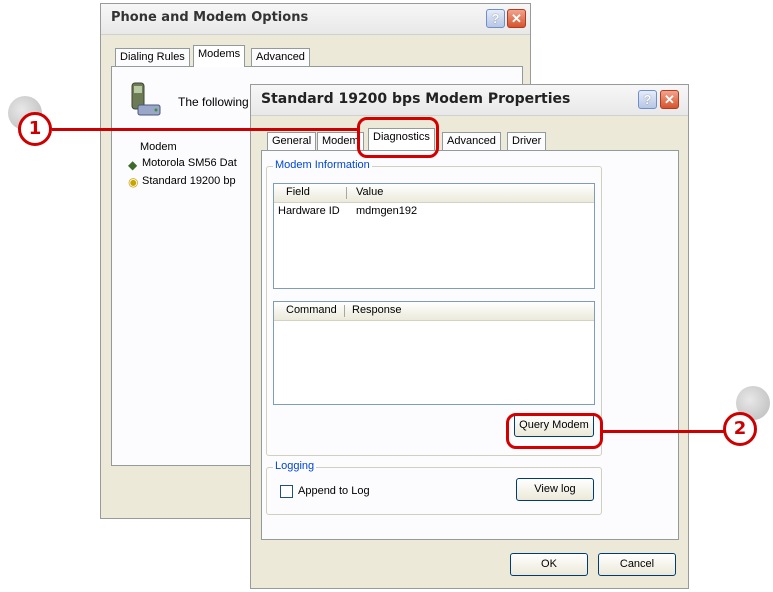  Describe the element at coordinates (401, 139) in the screenshot. I see `tab-diagnostics: Diagnostics` at that location.